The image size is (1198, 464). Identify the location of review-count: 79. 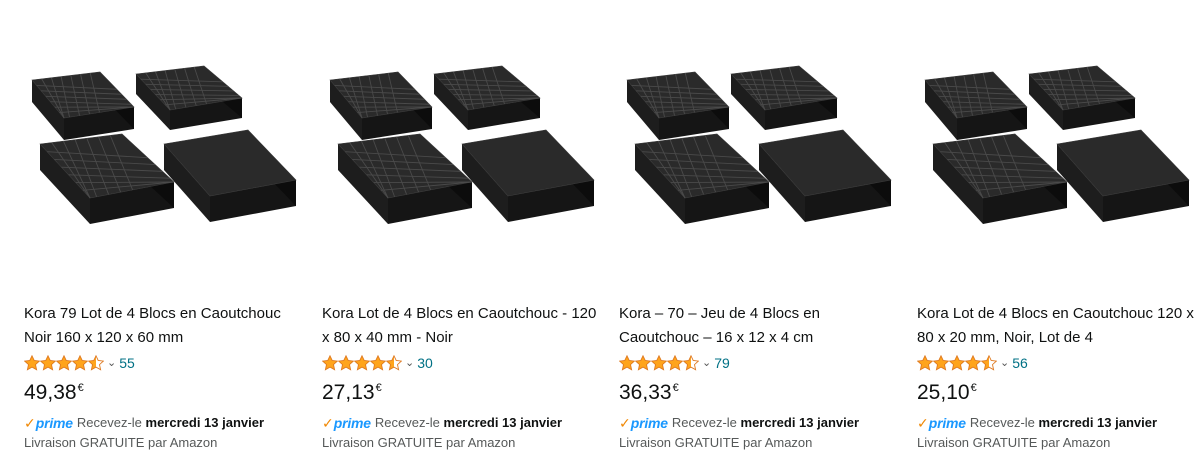
(722, 363).